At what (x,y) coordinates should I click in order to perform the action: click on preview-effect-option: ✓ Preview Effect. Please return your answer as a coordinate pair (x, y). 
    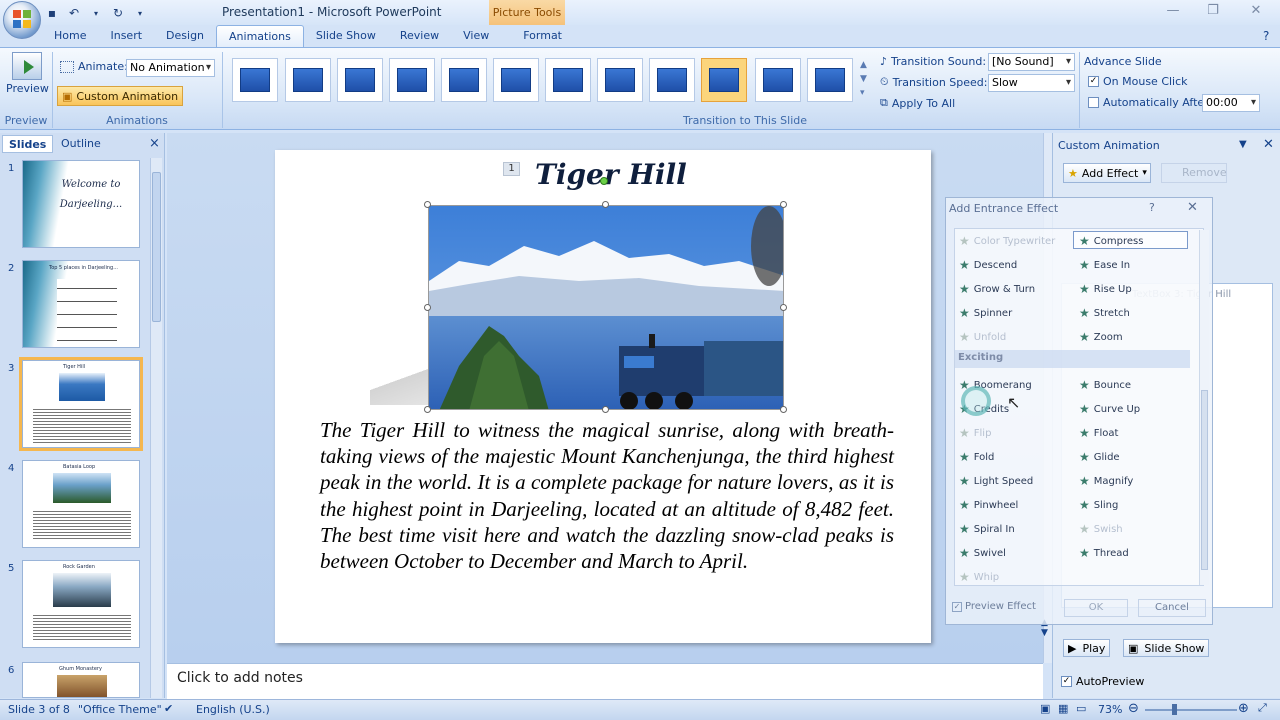
    Looking at the image, I should click on (994, 606).